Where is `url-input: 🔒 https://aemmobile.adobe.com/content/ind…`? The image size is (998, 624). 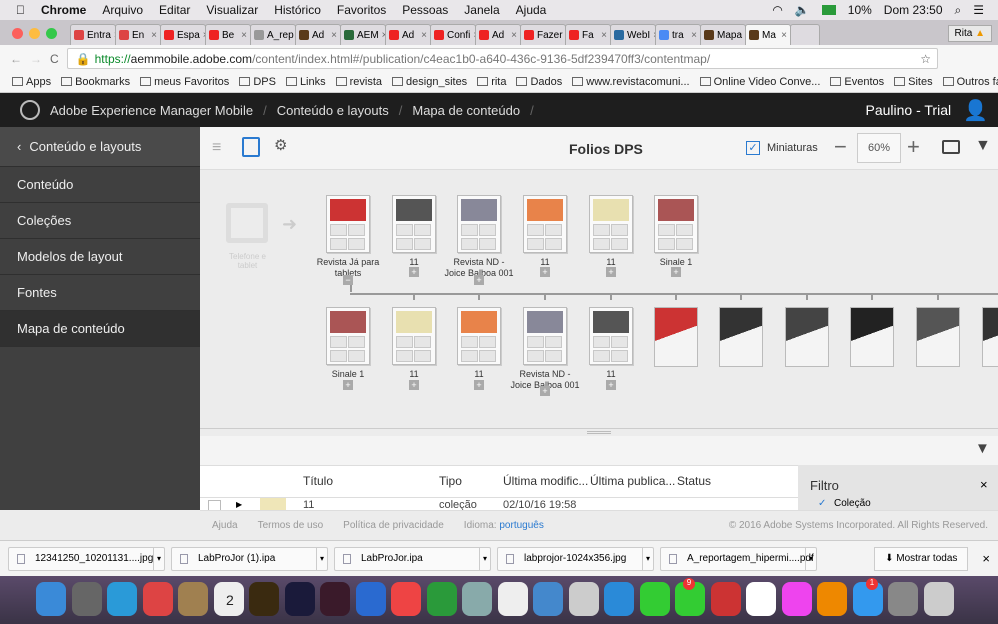 url-input: 🔒 https://aemmobile.adobe.com/content/ind… is located at coordinates (502, 58).